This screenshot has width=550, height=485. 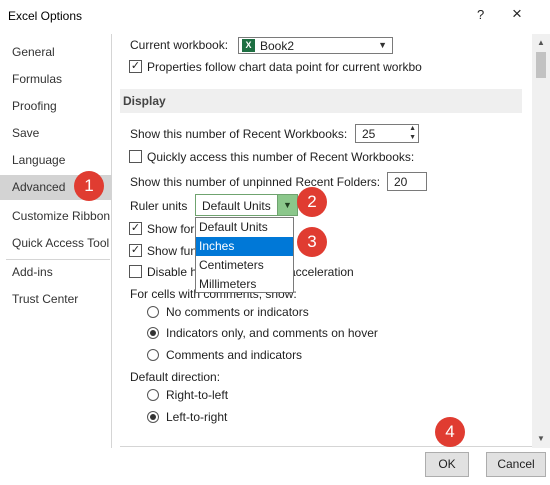 What do you see at coordinates (244, 265) in the screenshot?
I see `ruler-option-centimeters: Centimeters` at bounding box center [244, 265].